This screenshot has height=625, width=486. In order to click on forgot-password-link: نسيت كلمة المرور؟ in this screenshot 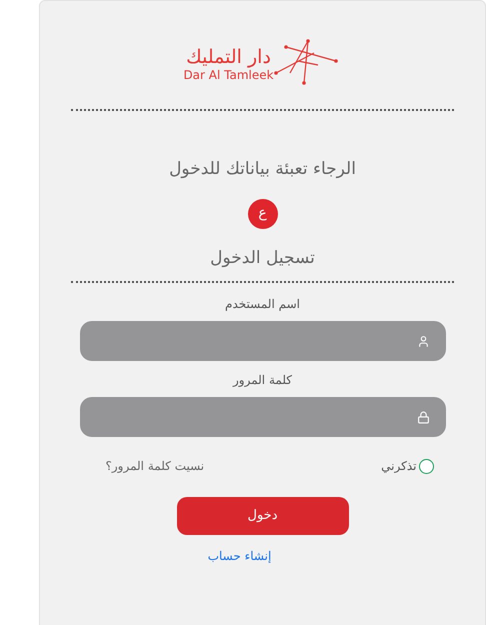, I will do `click(155, 466)`.